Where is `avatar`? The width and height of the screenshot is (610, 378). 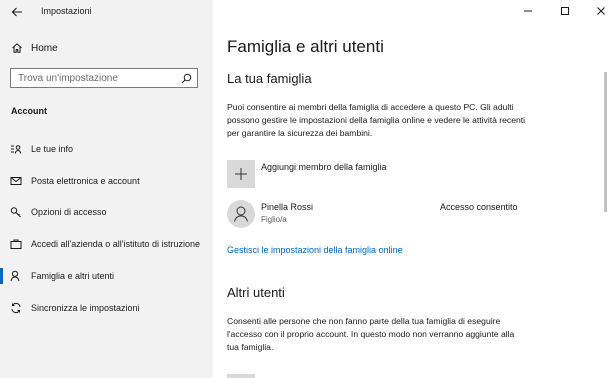
avatar is located at coordinates (241, 214).